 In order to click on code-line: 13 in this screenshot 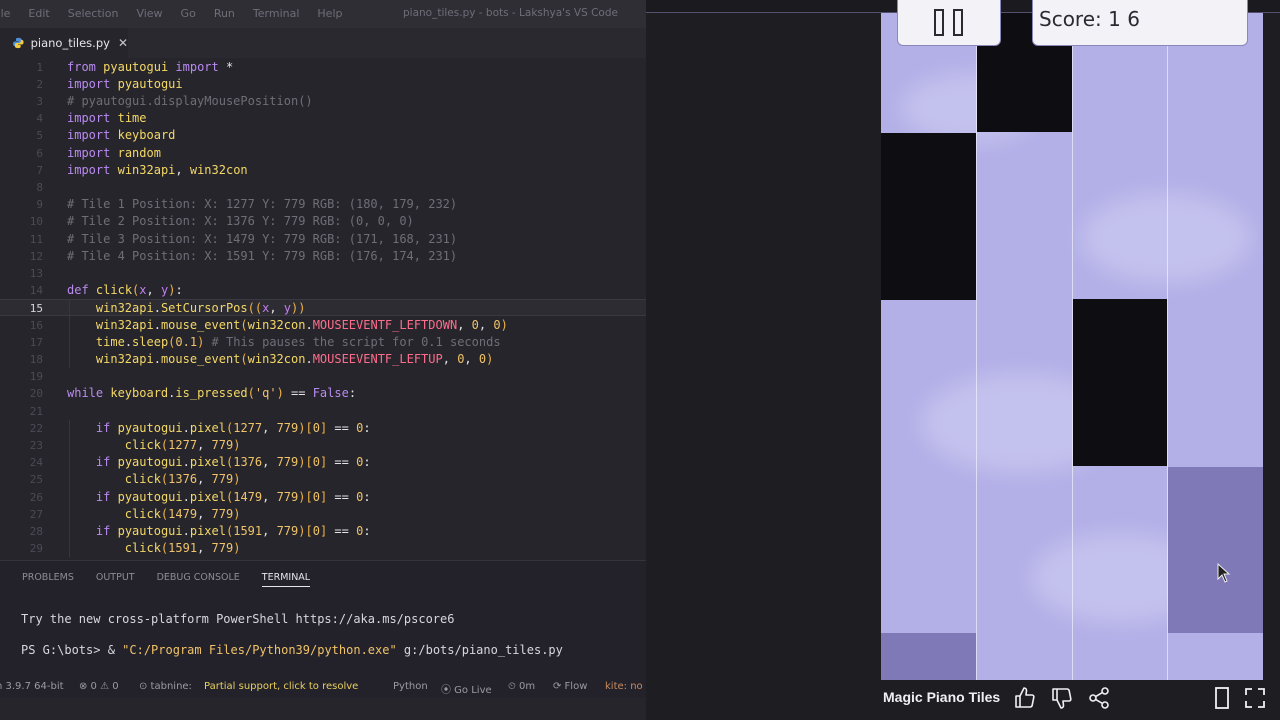, I will do `click(323, 273)`.